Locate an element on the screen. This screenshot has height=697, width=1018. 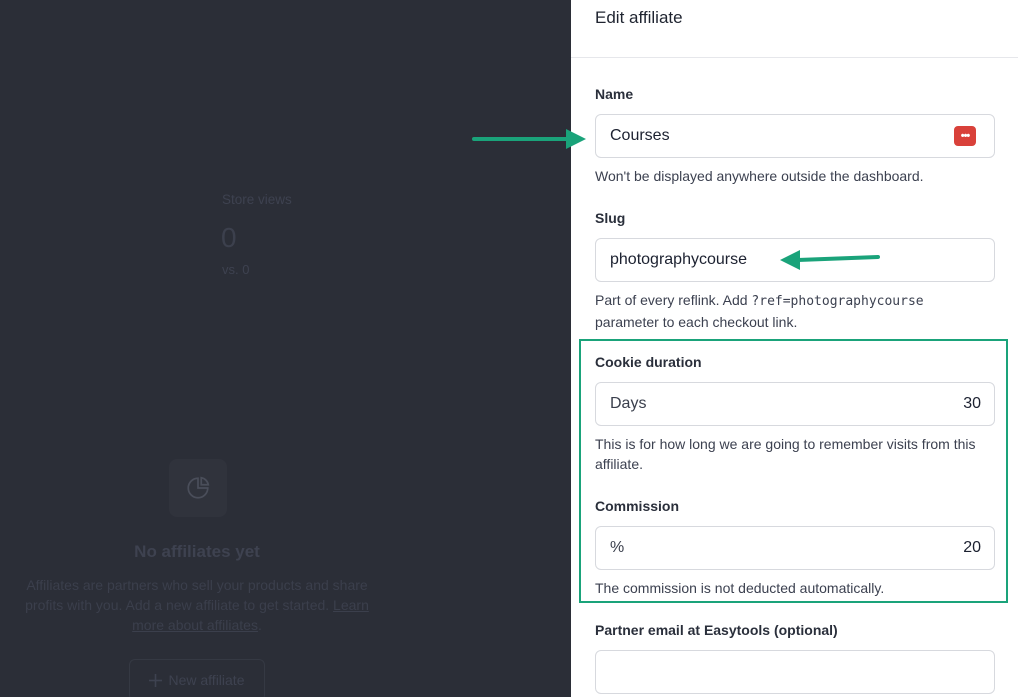
empty-state-title: No affiliates yet is located at coordinates (197, 551).